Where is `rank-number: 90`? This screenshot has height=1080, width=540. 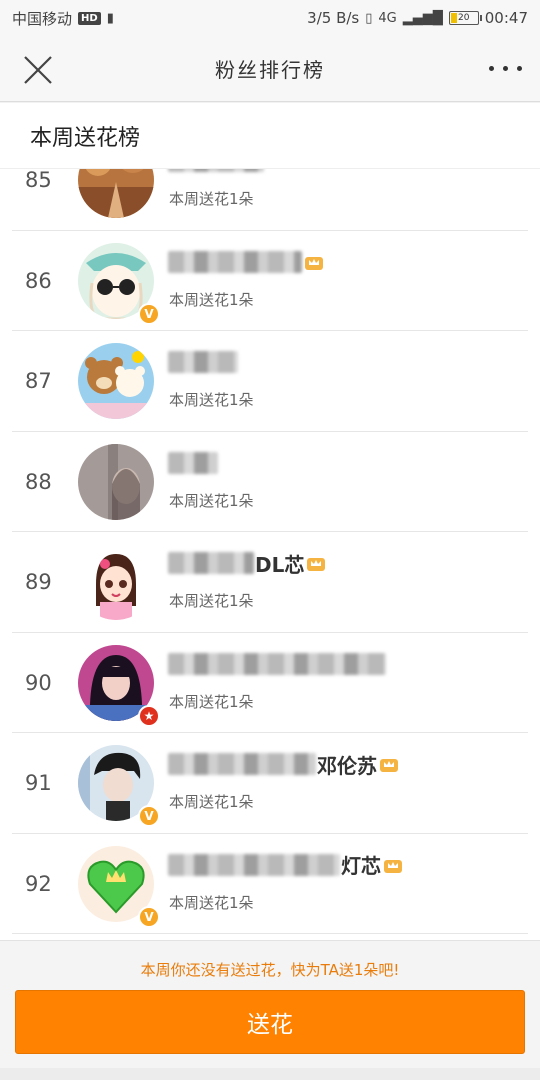 rank-number: 90 is located at coordinates (38, 682).